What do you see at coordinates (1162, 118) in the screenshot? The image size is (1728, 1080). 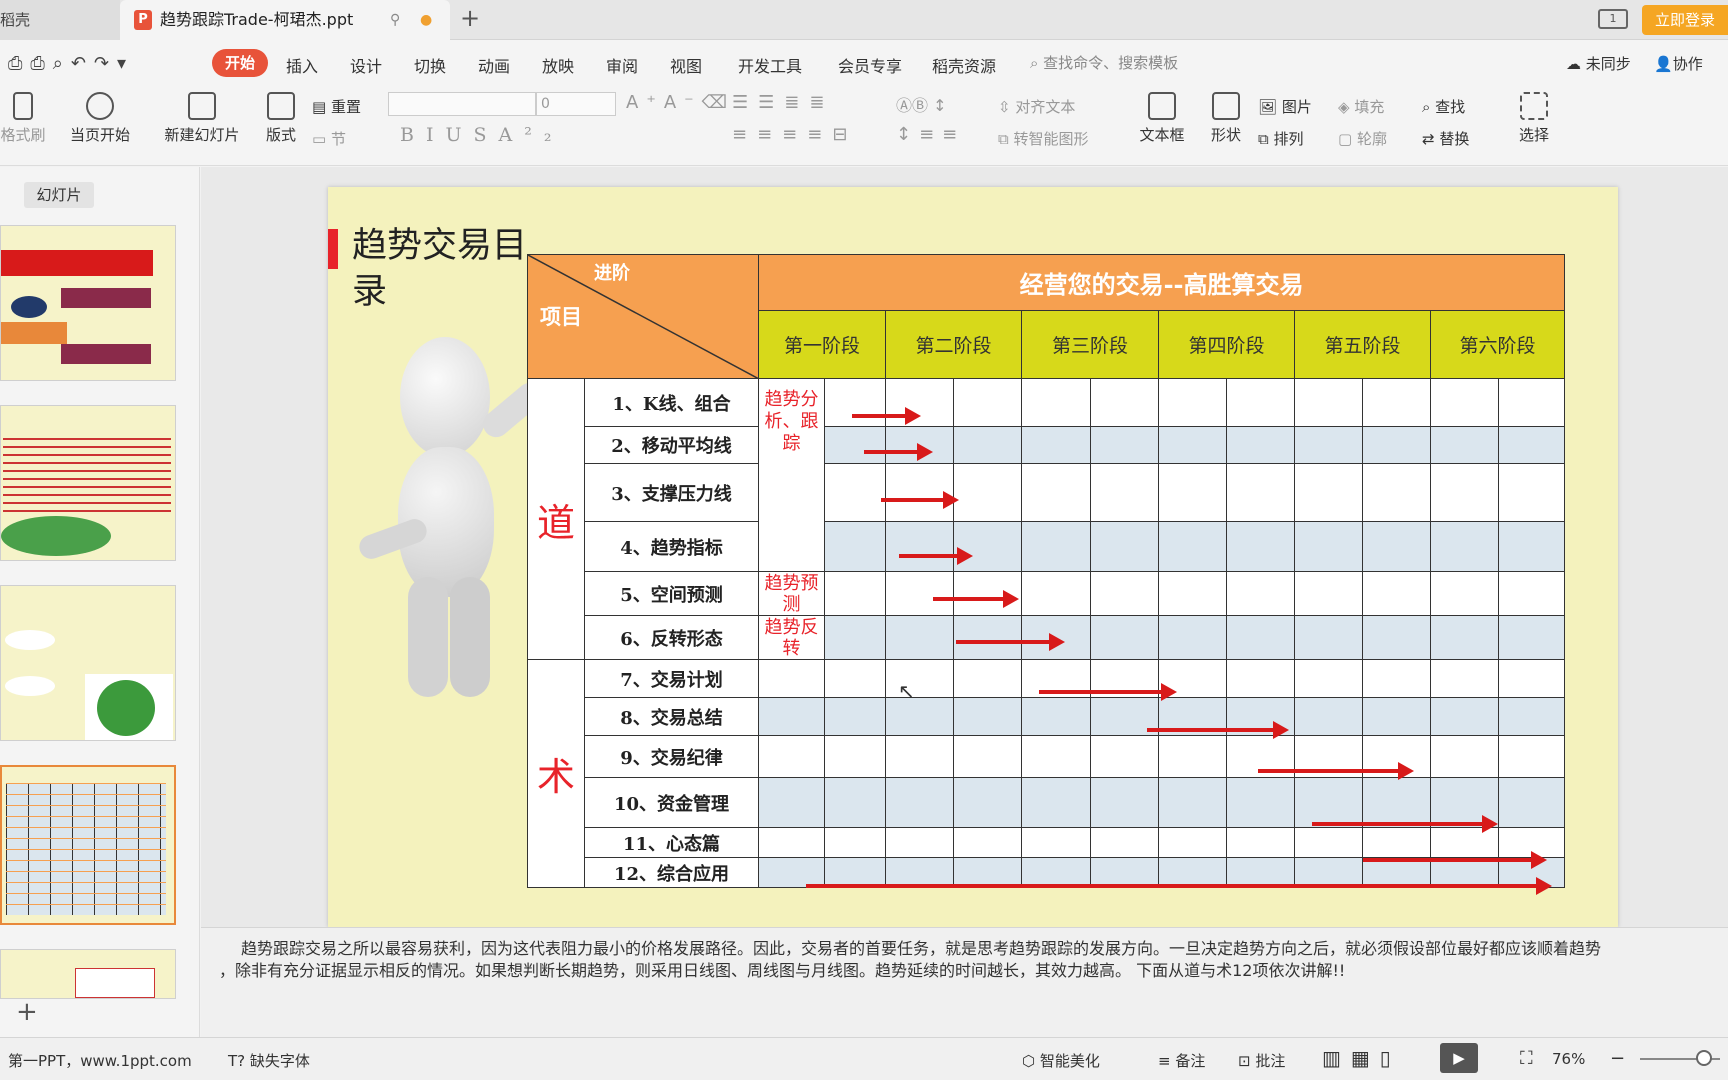 I see `textbox-button: 文本框` at bounding box center [1162, 118].